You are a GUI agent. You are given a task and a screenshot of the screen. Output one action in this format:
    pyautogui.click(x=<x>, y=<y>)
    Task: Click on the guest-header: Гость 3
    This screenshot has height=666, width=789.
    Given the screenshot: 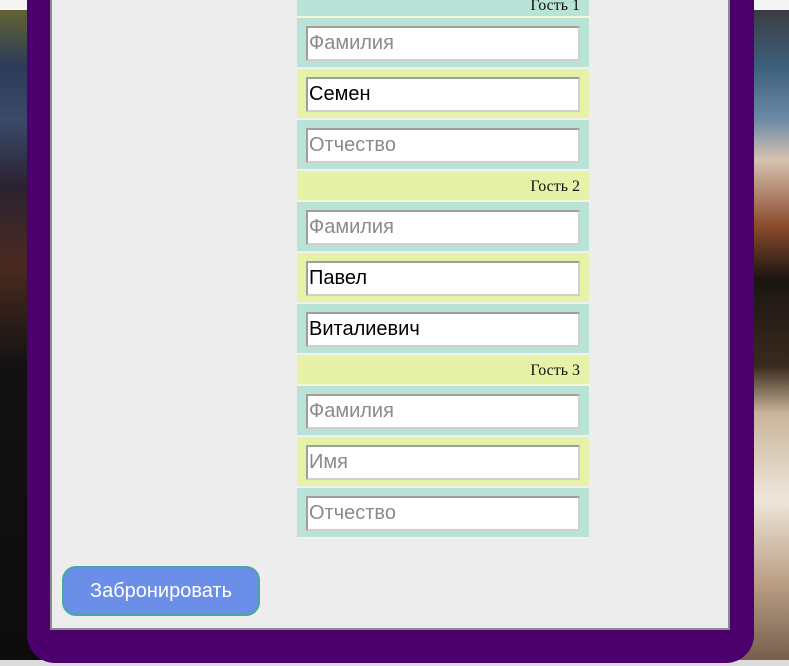 What is the action you would take?
    pyautogui.click(x=443, y=370)
    